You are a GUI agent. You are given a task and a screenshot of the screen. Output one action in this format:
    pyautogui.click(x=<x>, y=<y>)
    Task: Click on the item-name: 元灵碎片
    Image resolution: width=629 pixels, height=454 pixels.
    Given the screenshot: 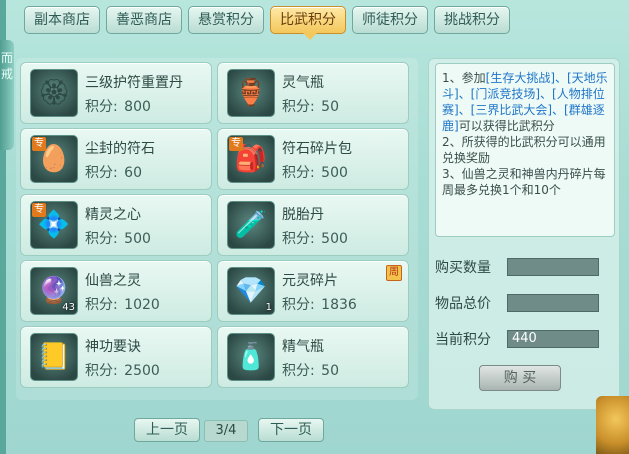 What is the action you would take?
    pyautogui.click(x=310, y=281)
    